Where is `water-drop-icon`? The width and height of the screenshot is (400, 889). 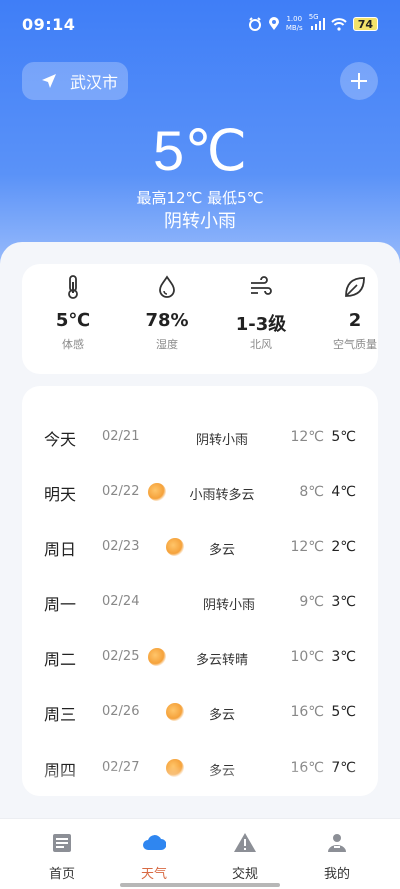 water-drop-icon is located at coordinates (167, 286).